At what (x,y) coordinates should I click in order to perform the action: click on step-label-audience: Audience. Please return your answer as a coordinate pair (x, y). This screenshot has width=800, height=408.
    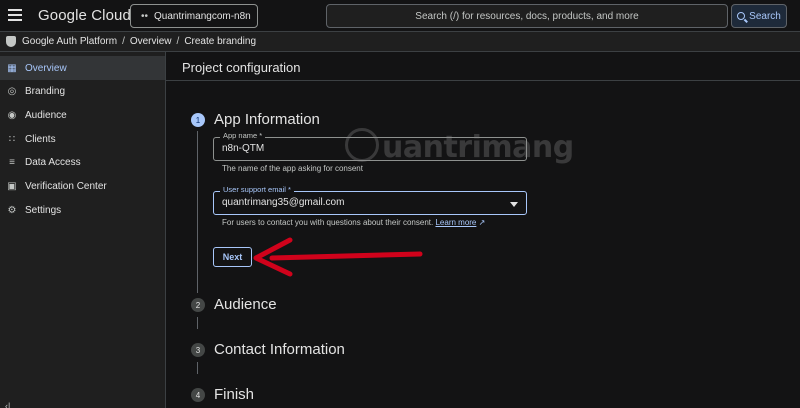
    Looking at the image, I should click on (245, 304).